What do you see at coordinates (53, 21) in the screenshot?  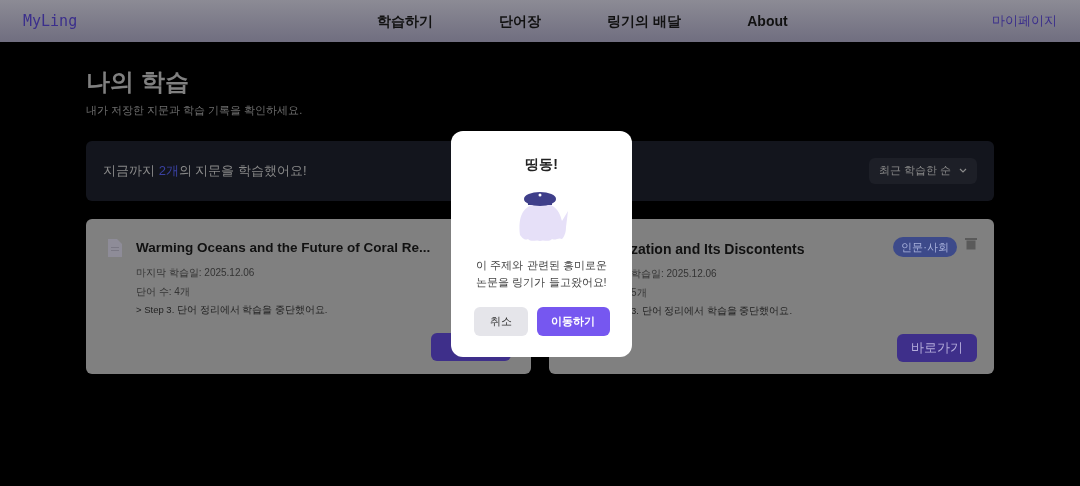 I see `logo: MyLing` at bounding box center [53, 21].